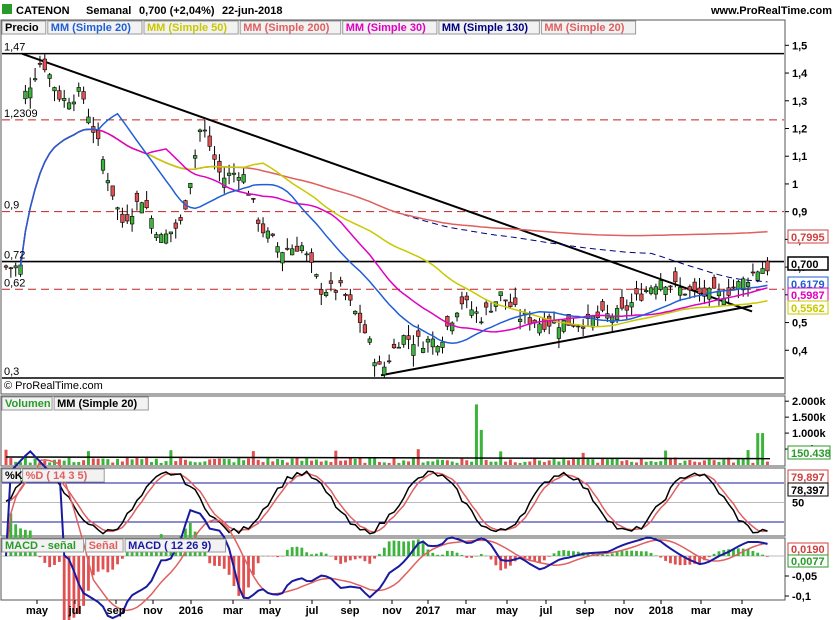  What do you see at coordinates (811, 454) in the screenshot?
I see `volume-tag-label: 150.438` at bounding box center [811, 454].